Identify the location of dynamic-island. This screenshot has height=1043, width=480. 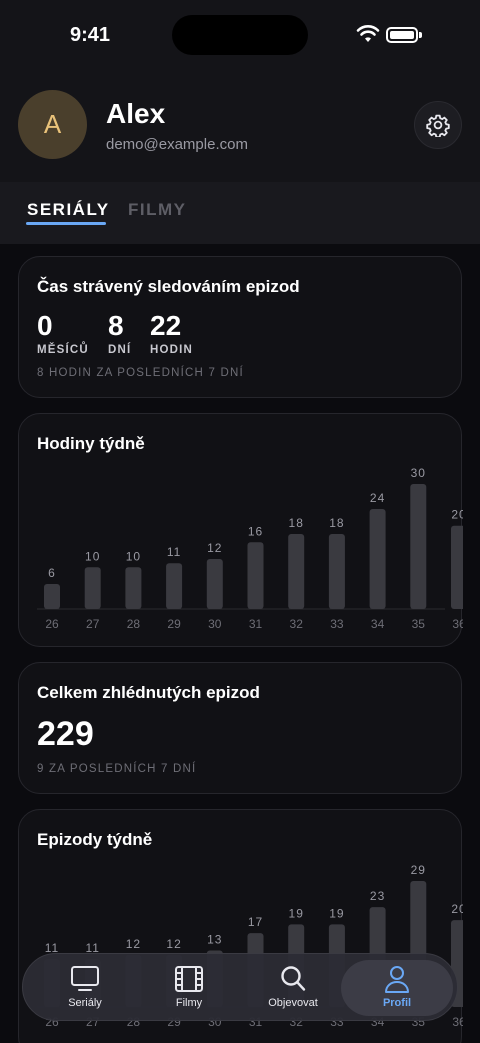
(240, 35).